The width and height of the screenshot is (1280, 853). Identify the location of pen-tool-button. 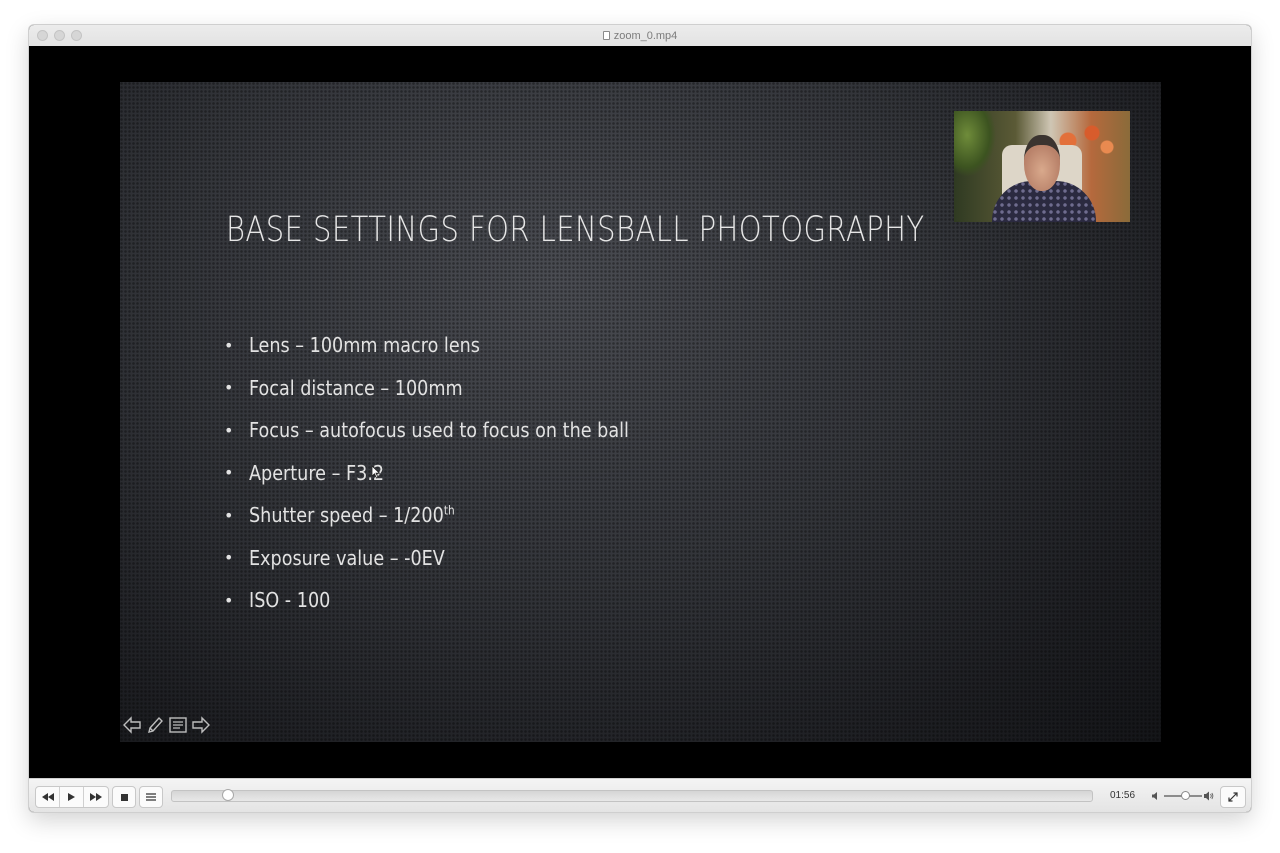
(154, 725).